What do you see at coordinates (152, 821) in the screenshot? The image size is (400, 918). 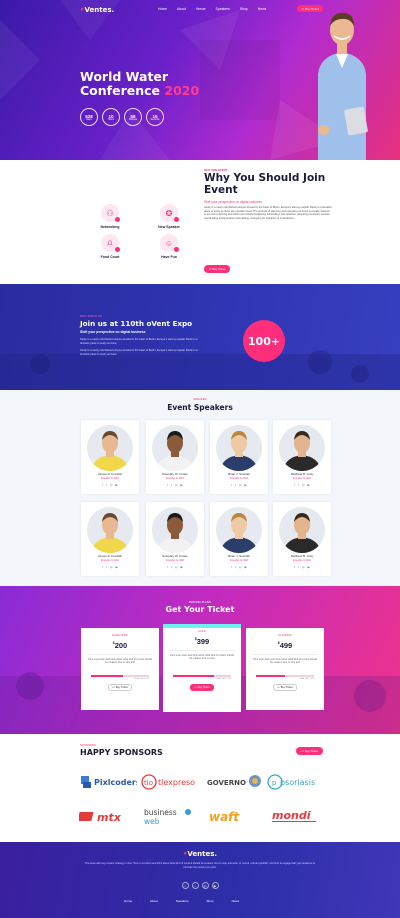 I see `svg-text: web` at bounding box center [152, 821].